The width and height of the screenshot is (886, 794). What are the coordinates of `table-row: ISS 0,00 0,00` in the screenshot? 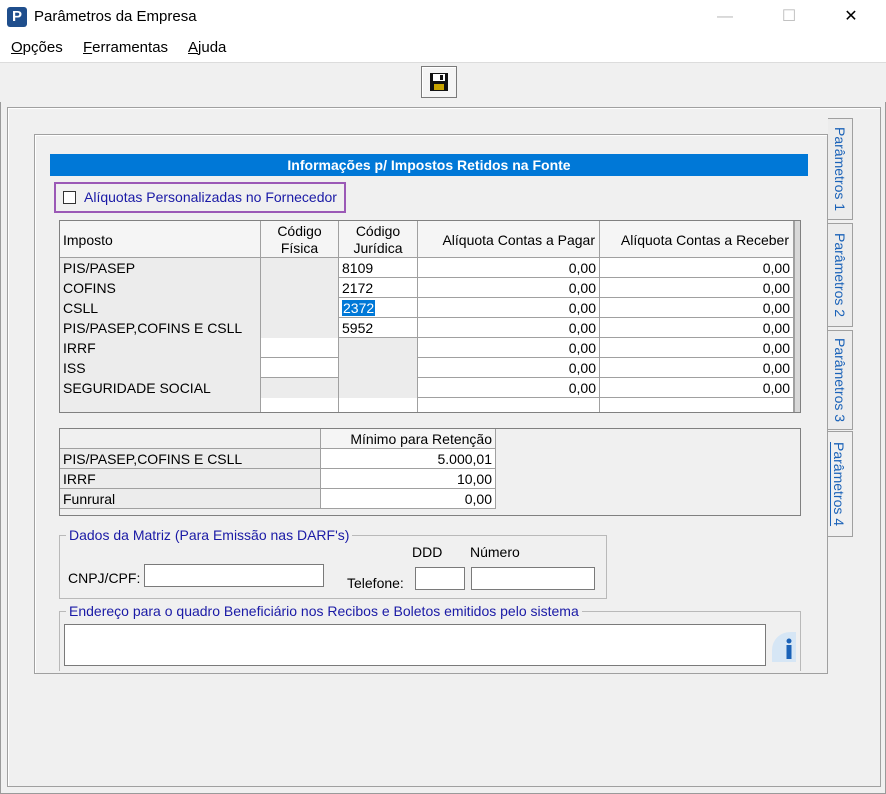 It's located at (430, 368).